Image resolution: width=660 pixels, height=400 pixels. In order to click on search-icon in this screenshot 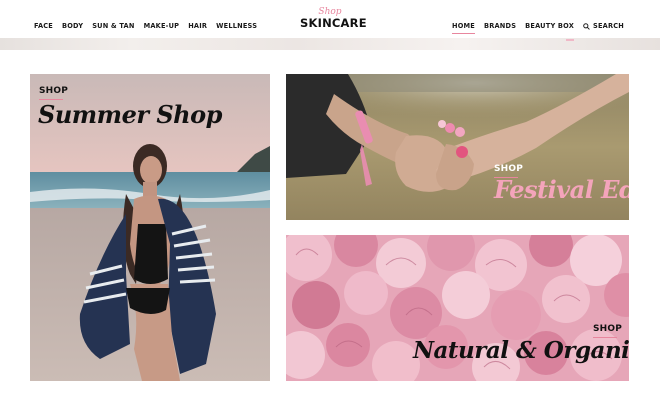, I will do `click(586, 26)`.